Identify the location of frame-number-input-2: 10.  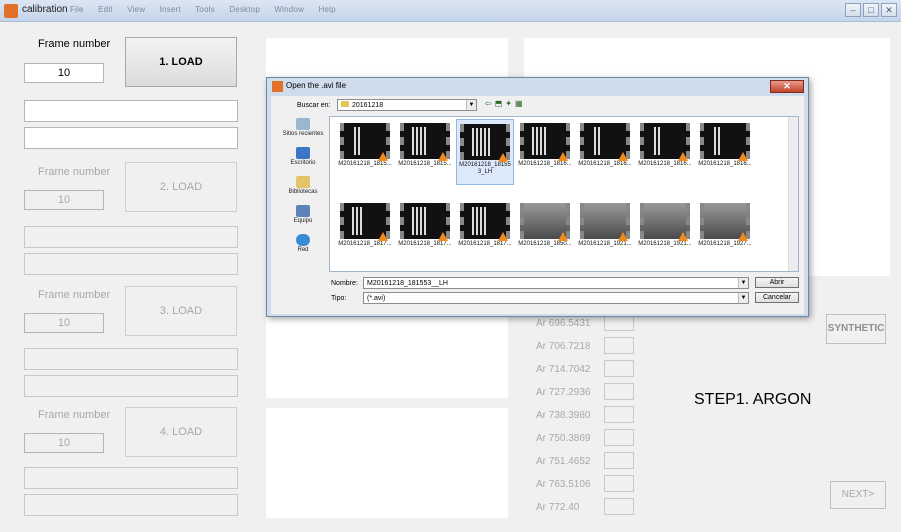
(64, 200).